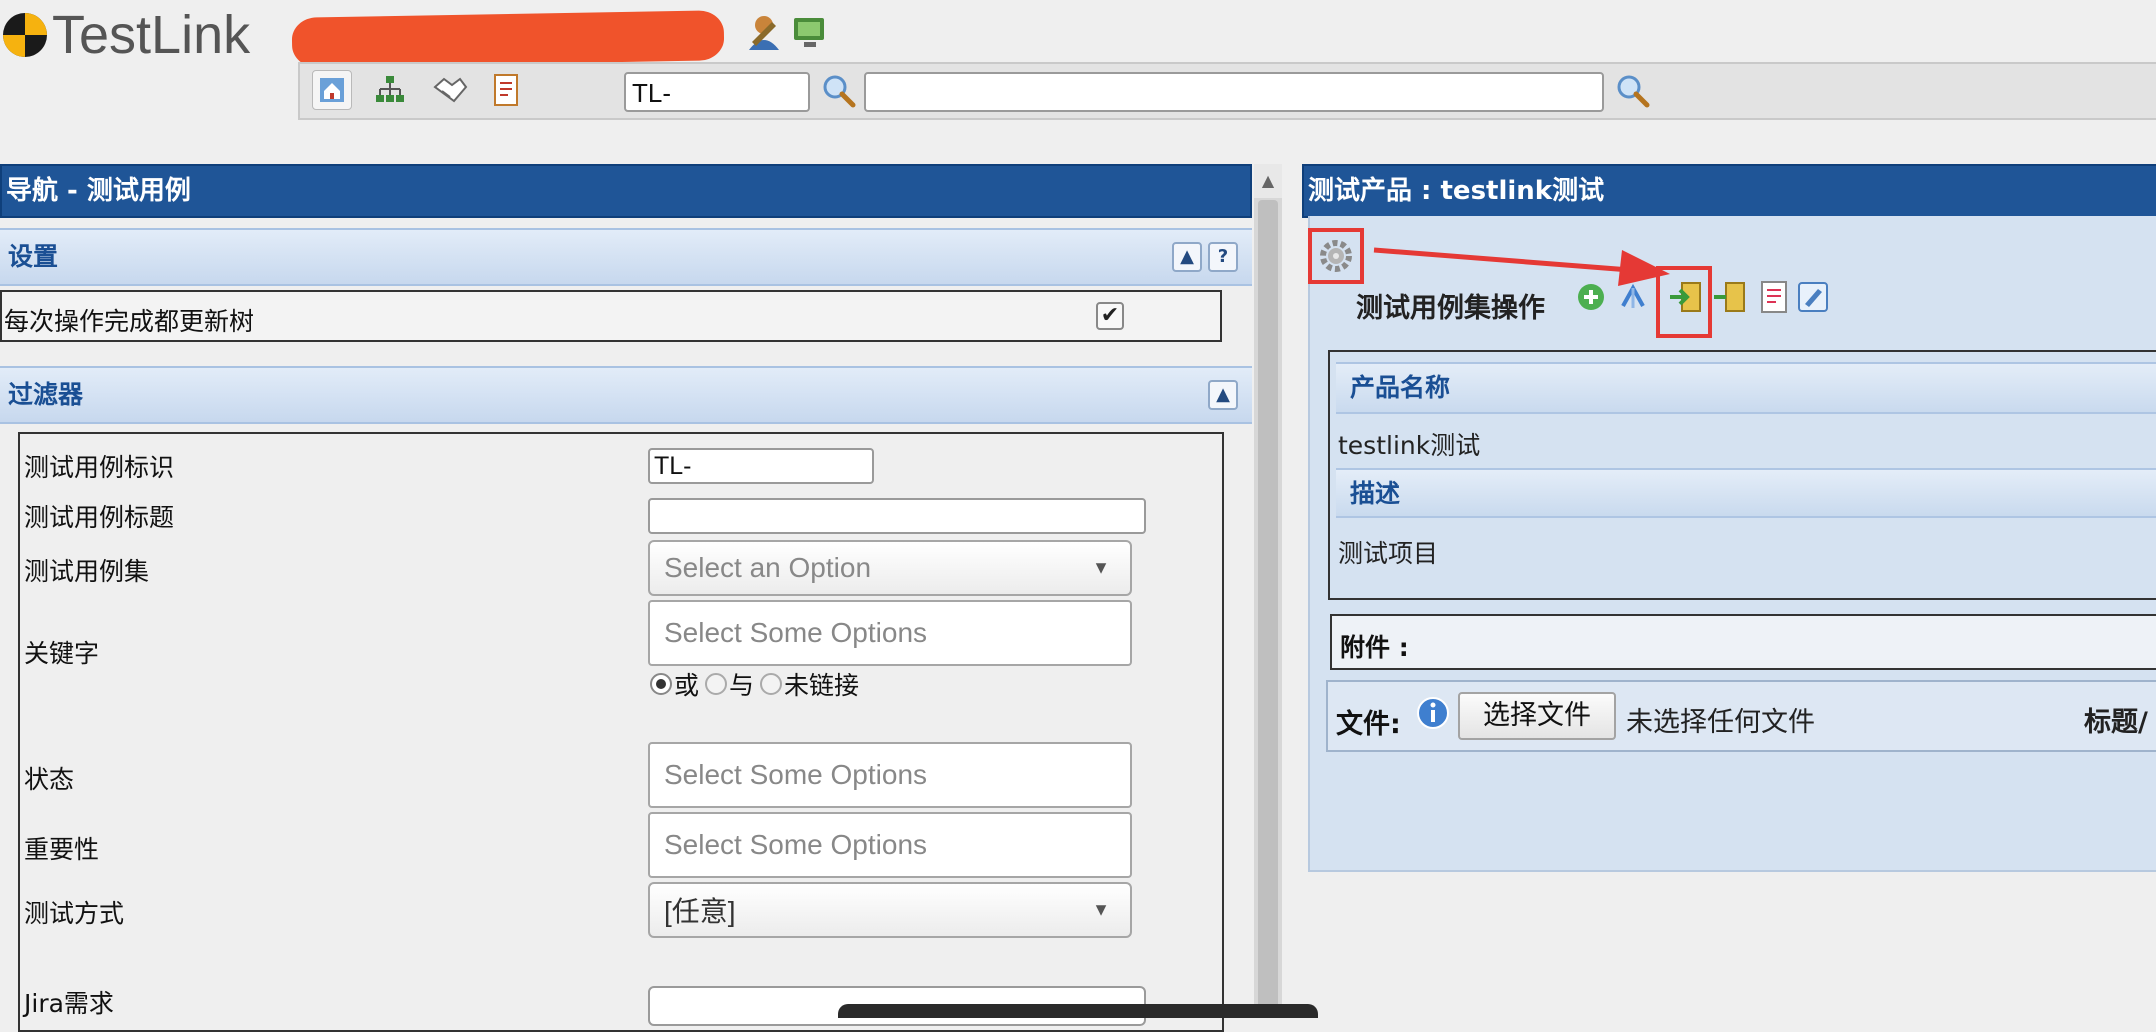 This screenshot has height=1032, width=2156. What do you see at coordinates (1368, 724) in the screenshot?
I see `file-label: 文件:` at bounding box center [1368, 724].